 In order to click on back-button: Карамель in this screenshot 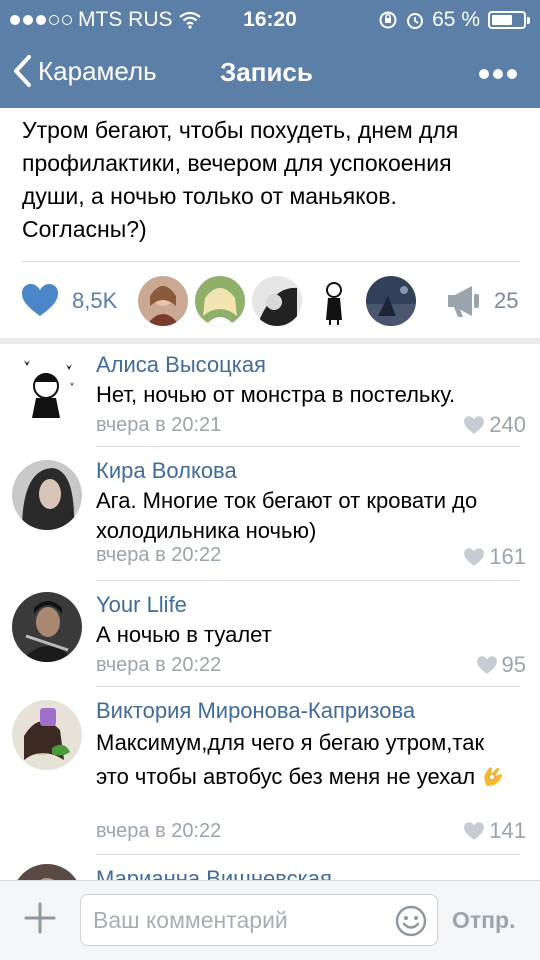, I will do `click(84, 71)`.